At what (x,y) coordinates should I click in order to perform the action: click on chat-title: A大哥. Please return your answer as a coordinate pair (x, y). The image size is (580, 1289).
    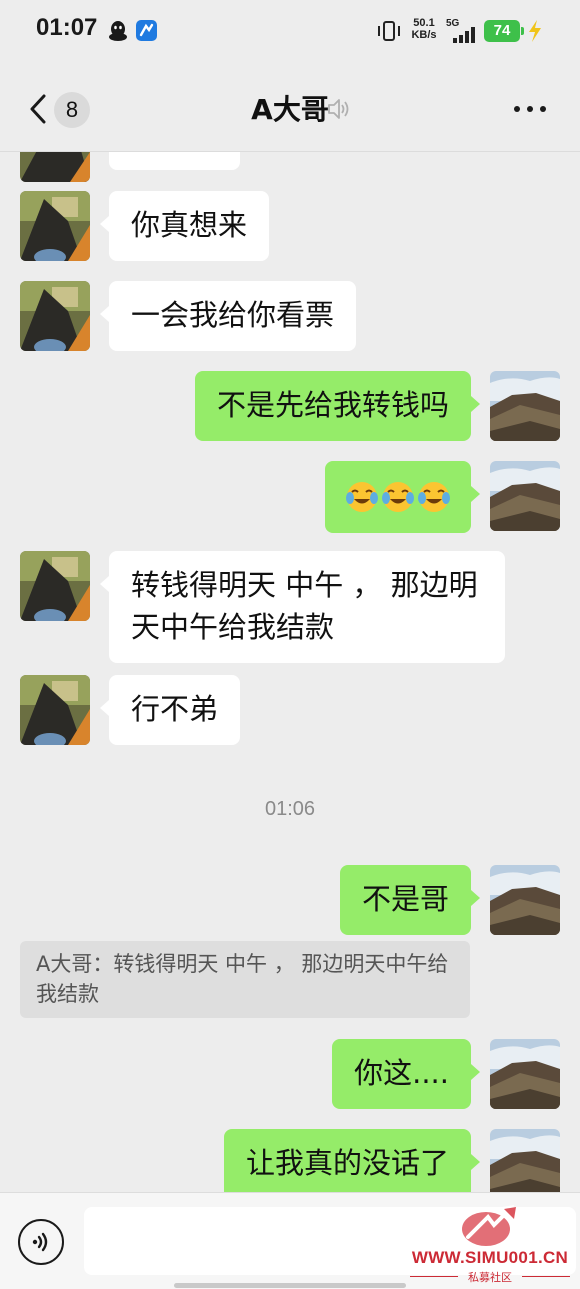
    Looking at the image, I should click on (290, 108).